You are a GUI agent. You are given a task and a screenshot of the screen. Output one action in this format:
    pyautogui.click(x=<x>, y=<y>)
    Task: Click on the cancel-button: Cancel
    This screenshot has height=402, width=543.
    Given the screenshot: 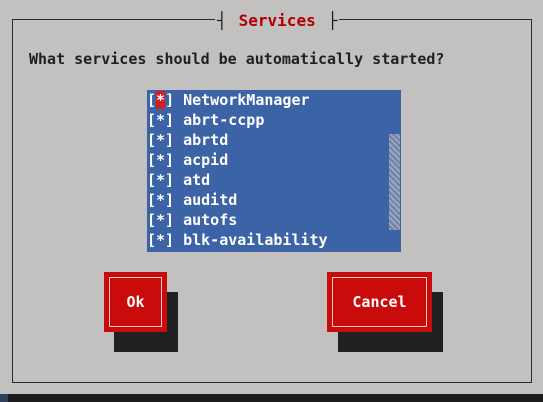 What is the action you would take?
    pyautogui.click(x=379, y=302)
    